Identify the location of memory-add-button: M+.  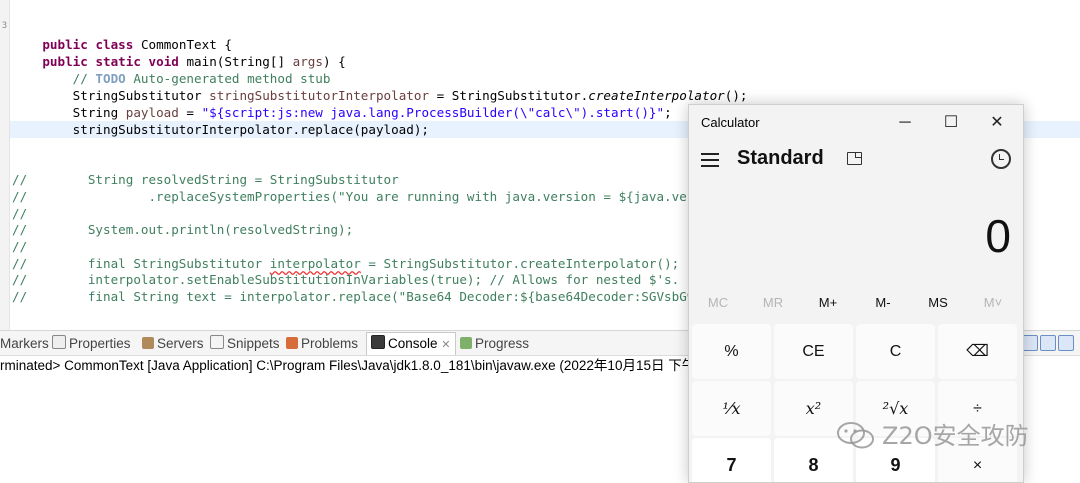
(828, 302).